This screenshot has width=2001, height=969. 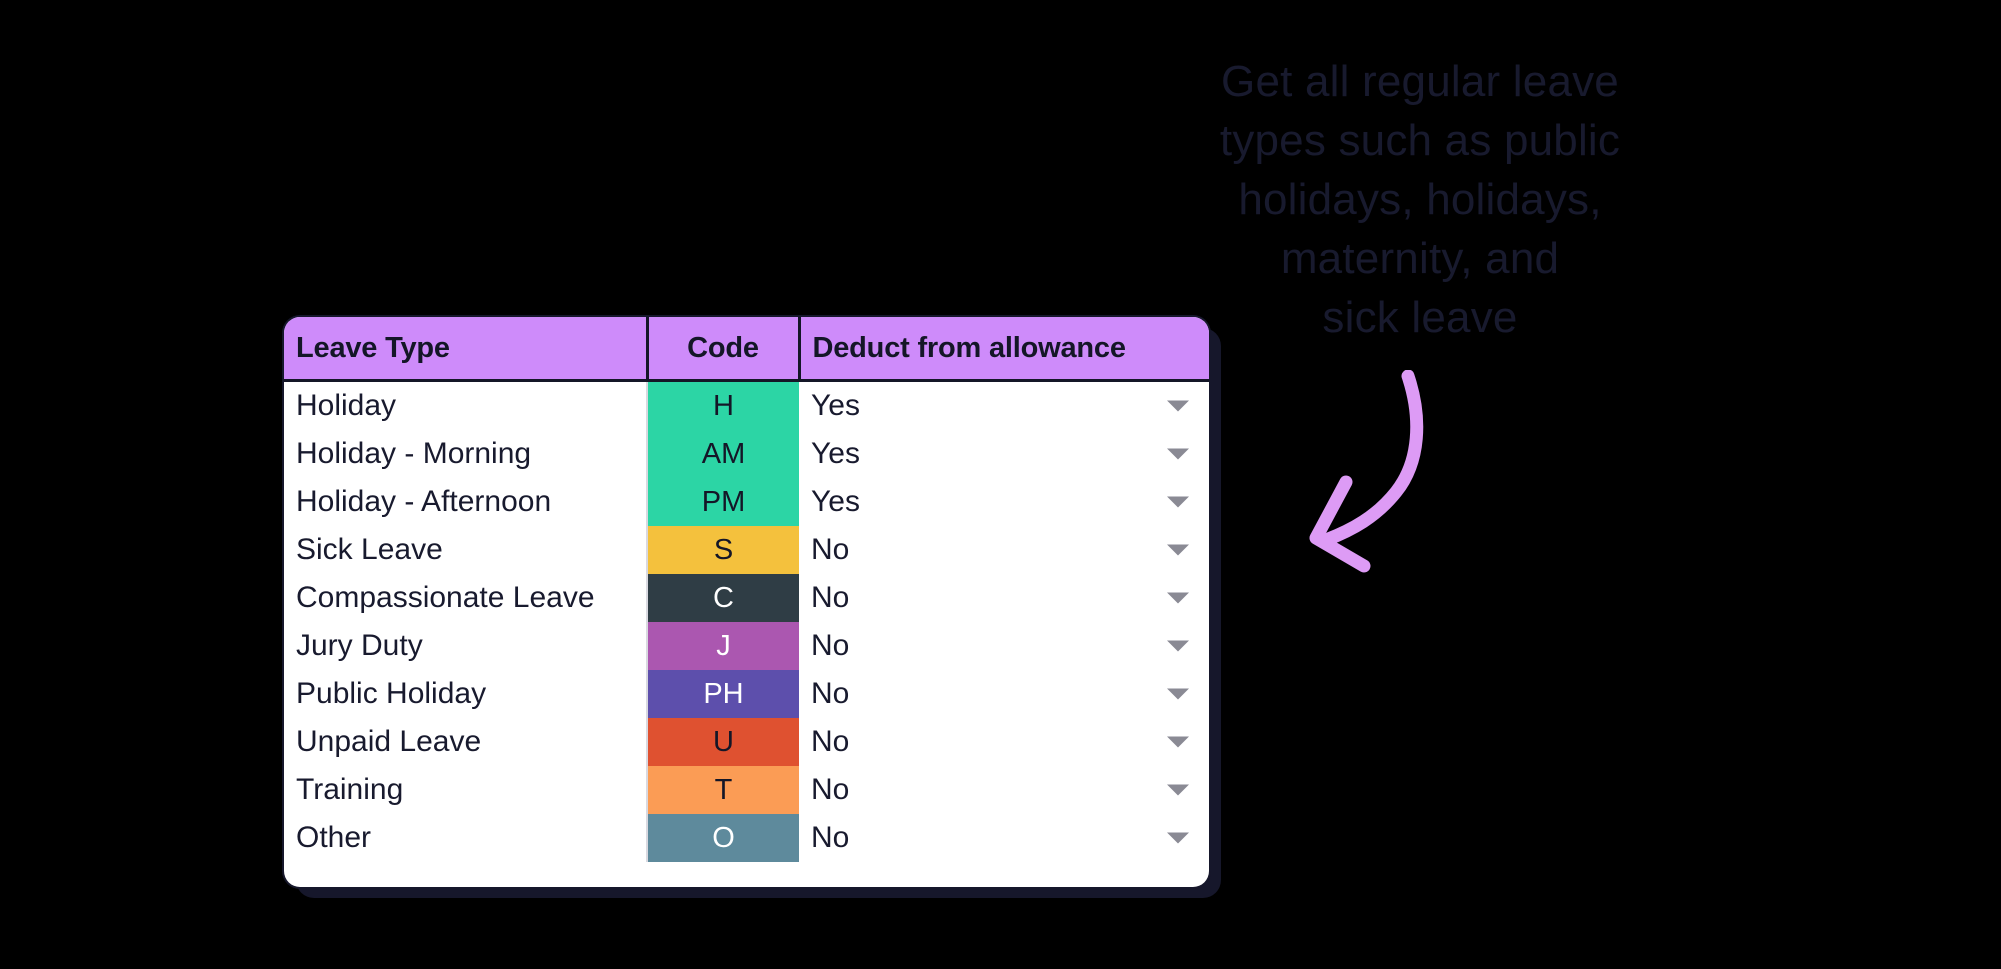 I want to click on column-header-code: Code, so click(x=724, y=349).